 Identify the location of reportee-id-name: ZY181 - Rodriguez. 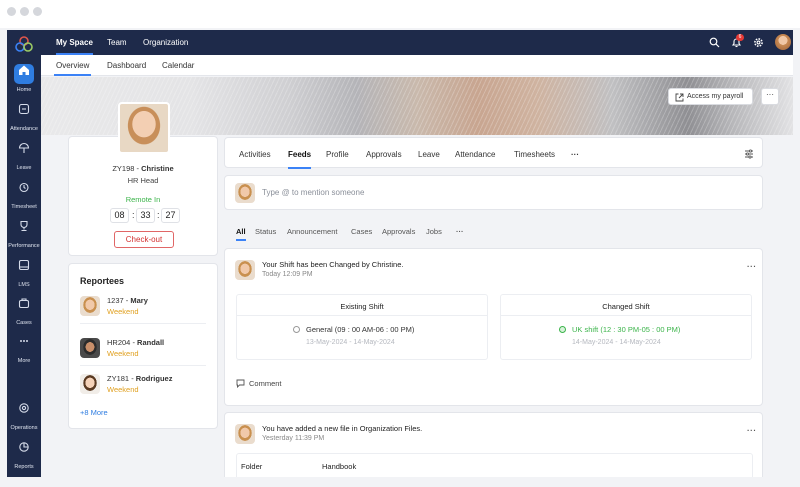
(139, 378).